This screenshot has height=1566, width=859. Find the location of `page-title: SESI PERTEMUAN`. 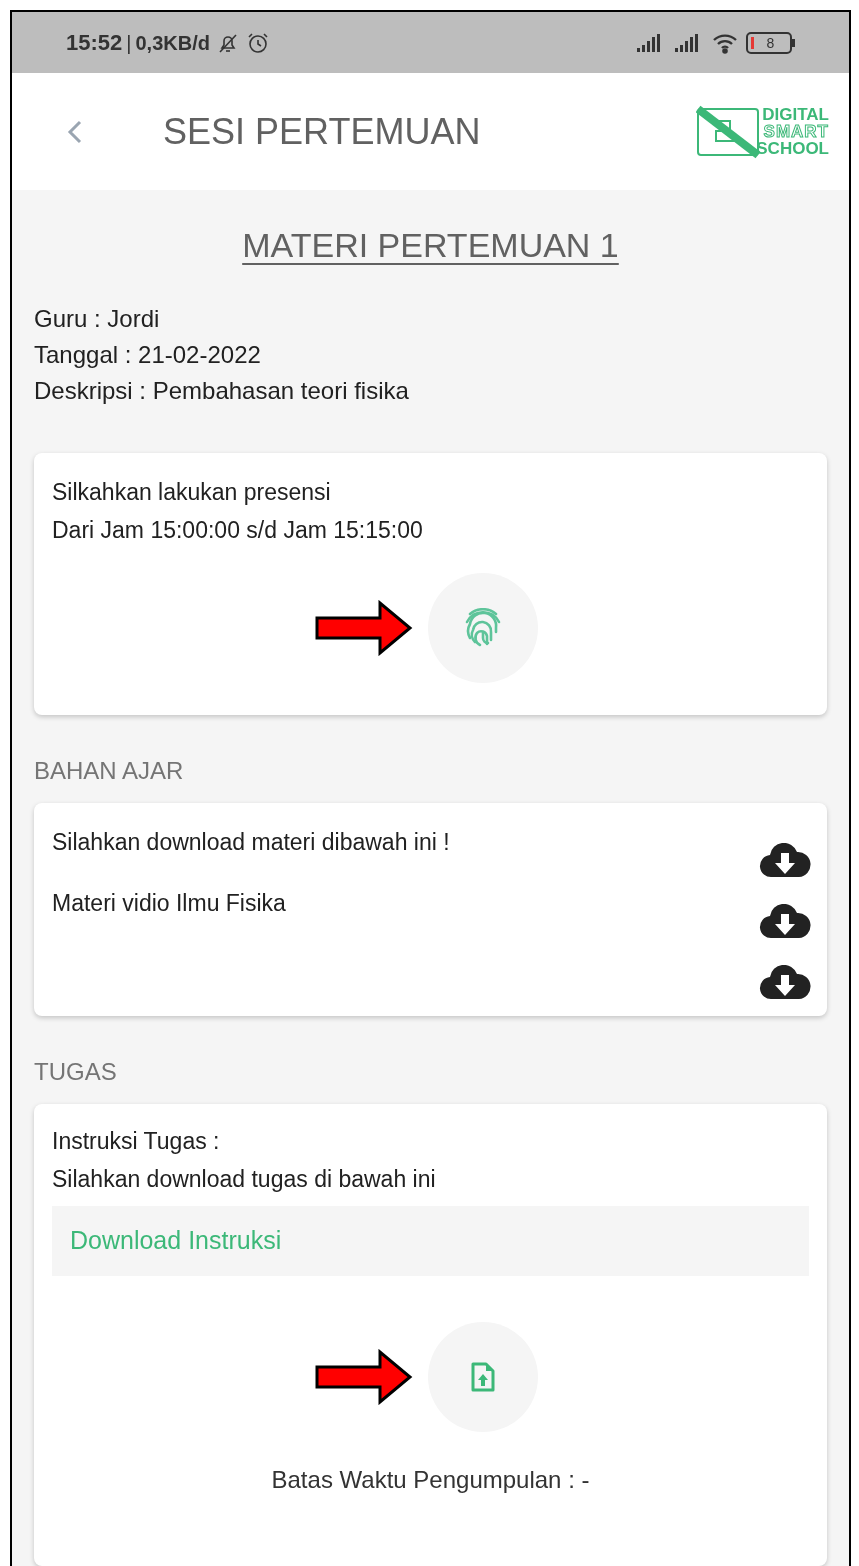

page-title: SESI PERTEMUAN is located at coordinates (322, 131).